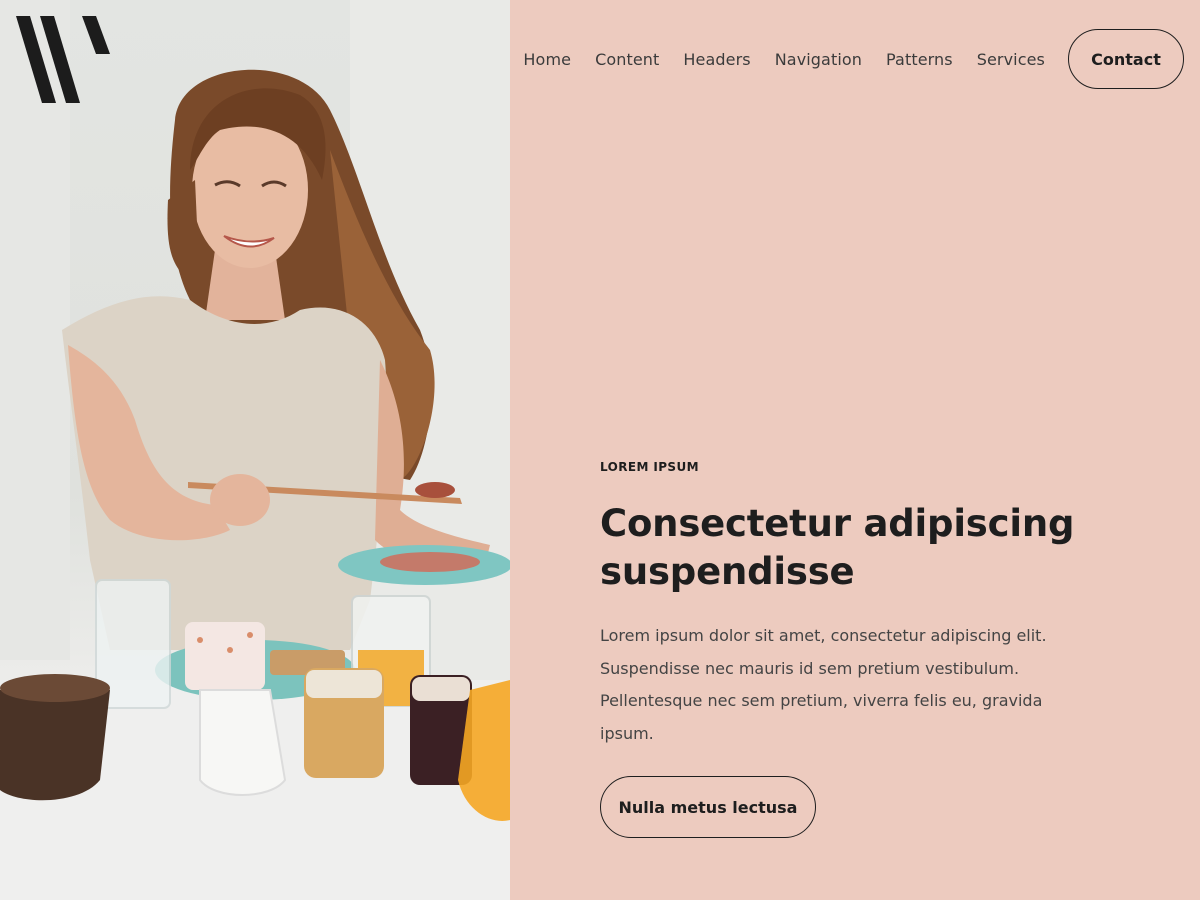 Image resolution: width=1200 pixels, height=900 pixels. I want to click on hero-headline-line1: Consectetur adipiscing, so click(837, 523).